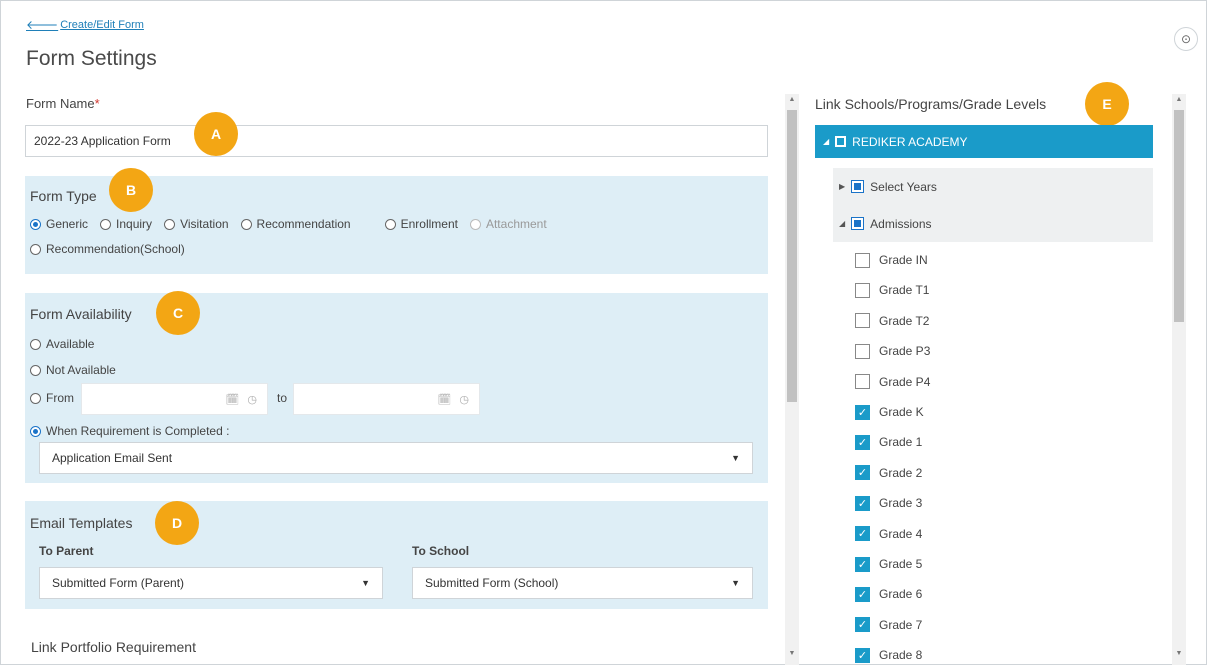 The image size is (1207, 665). Describe the element at coordinates (905, 381) in the screenshot. I see `grade-label: Grade P4` at that location.